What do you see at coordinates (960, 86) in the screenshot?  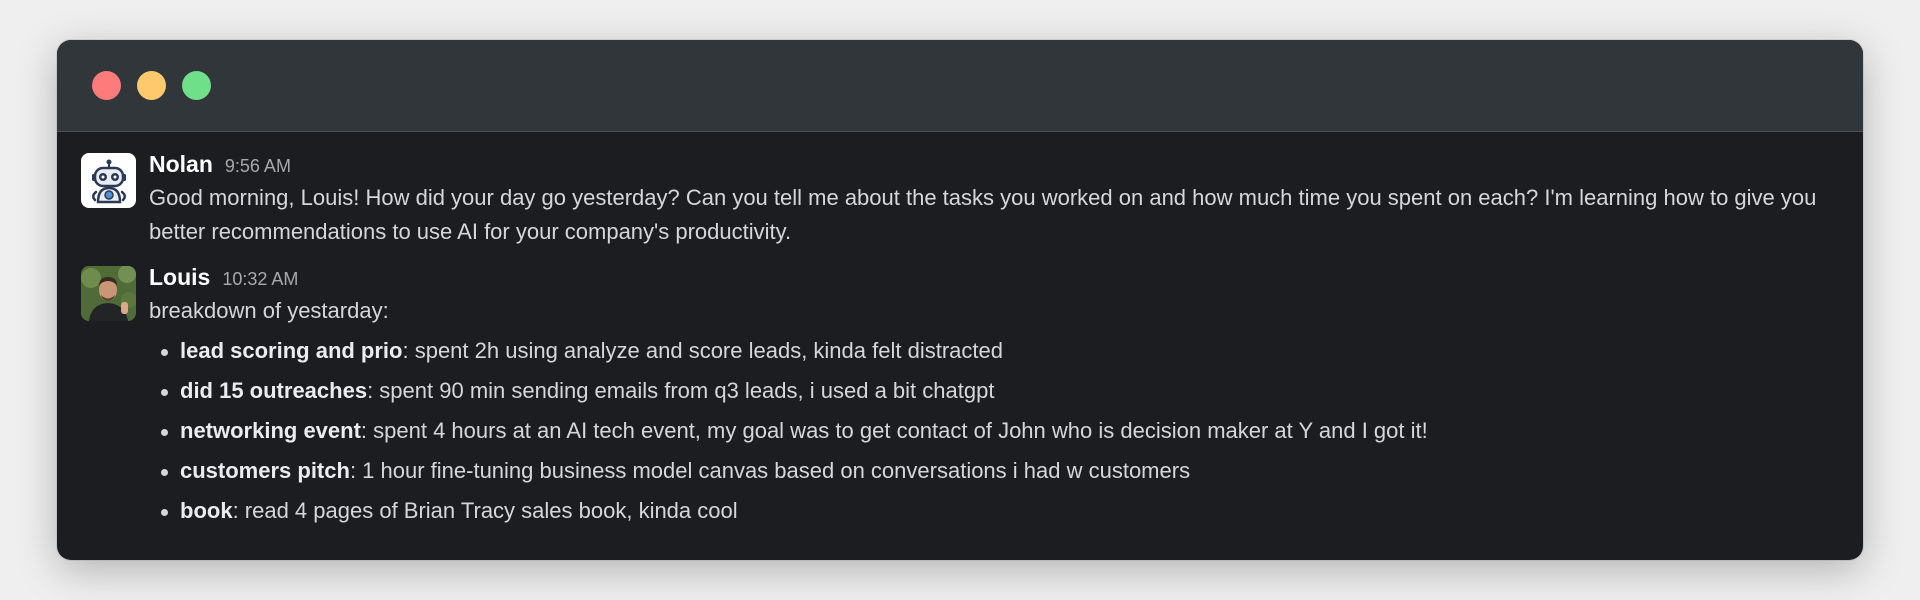 I see `title-bar` at bounding box center [960, 86].